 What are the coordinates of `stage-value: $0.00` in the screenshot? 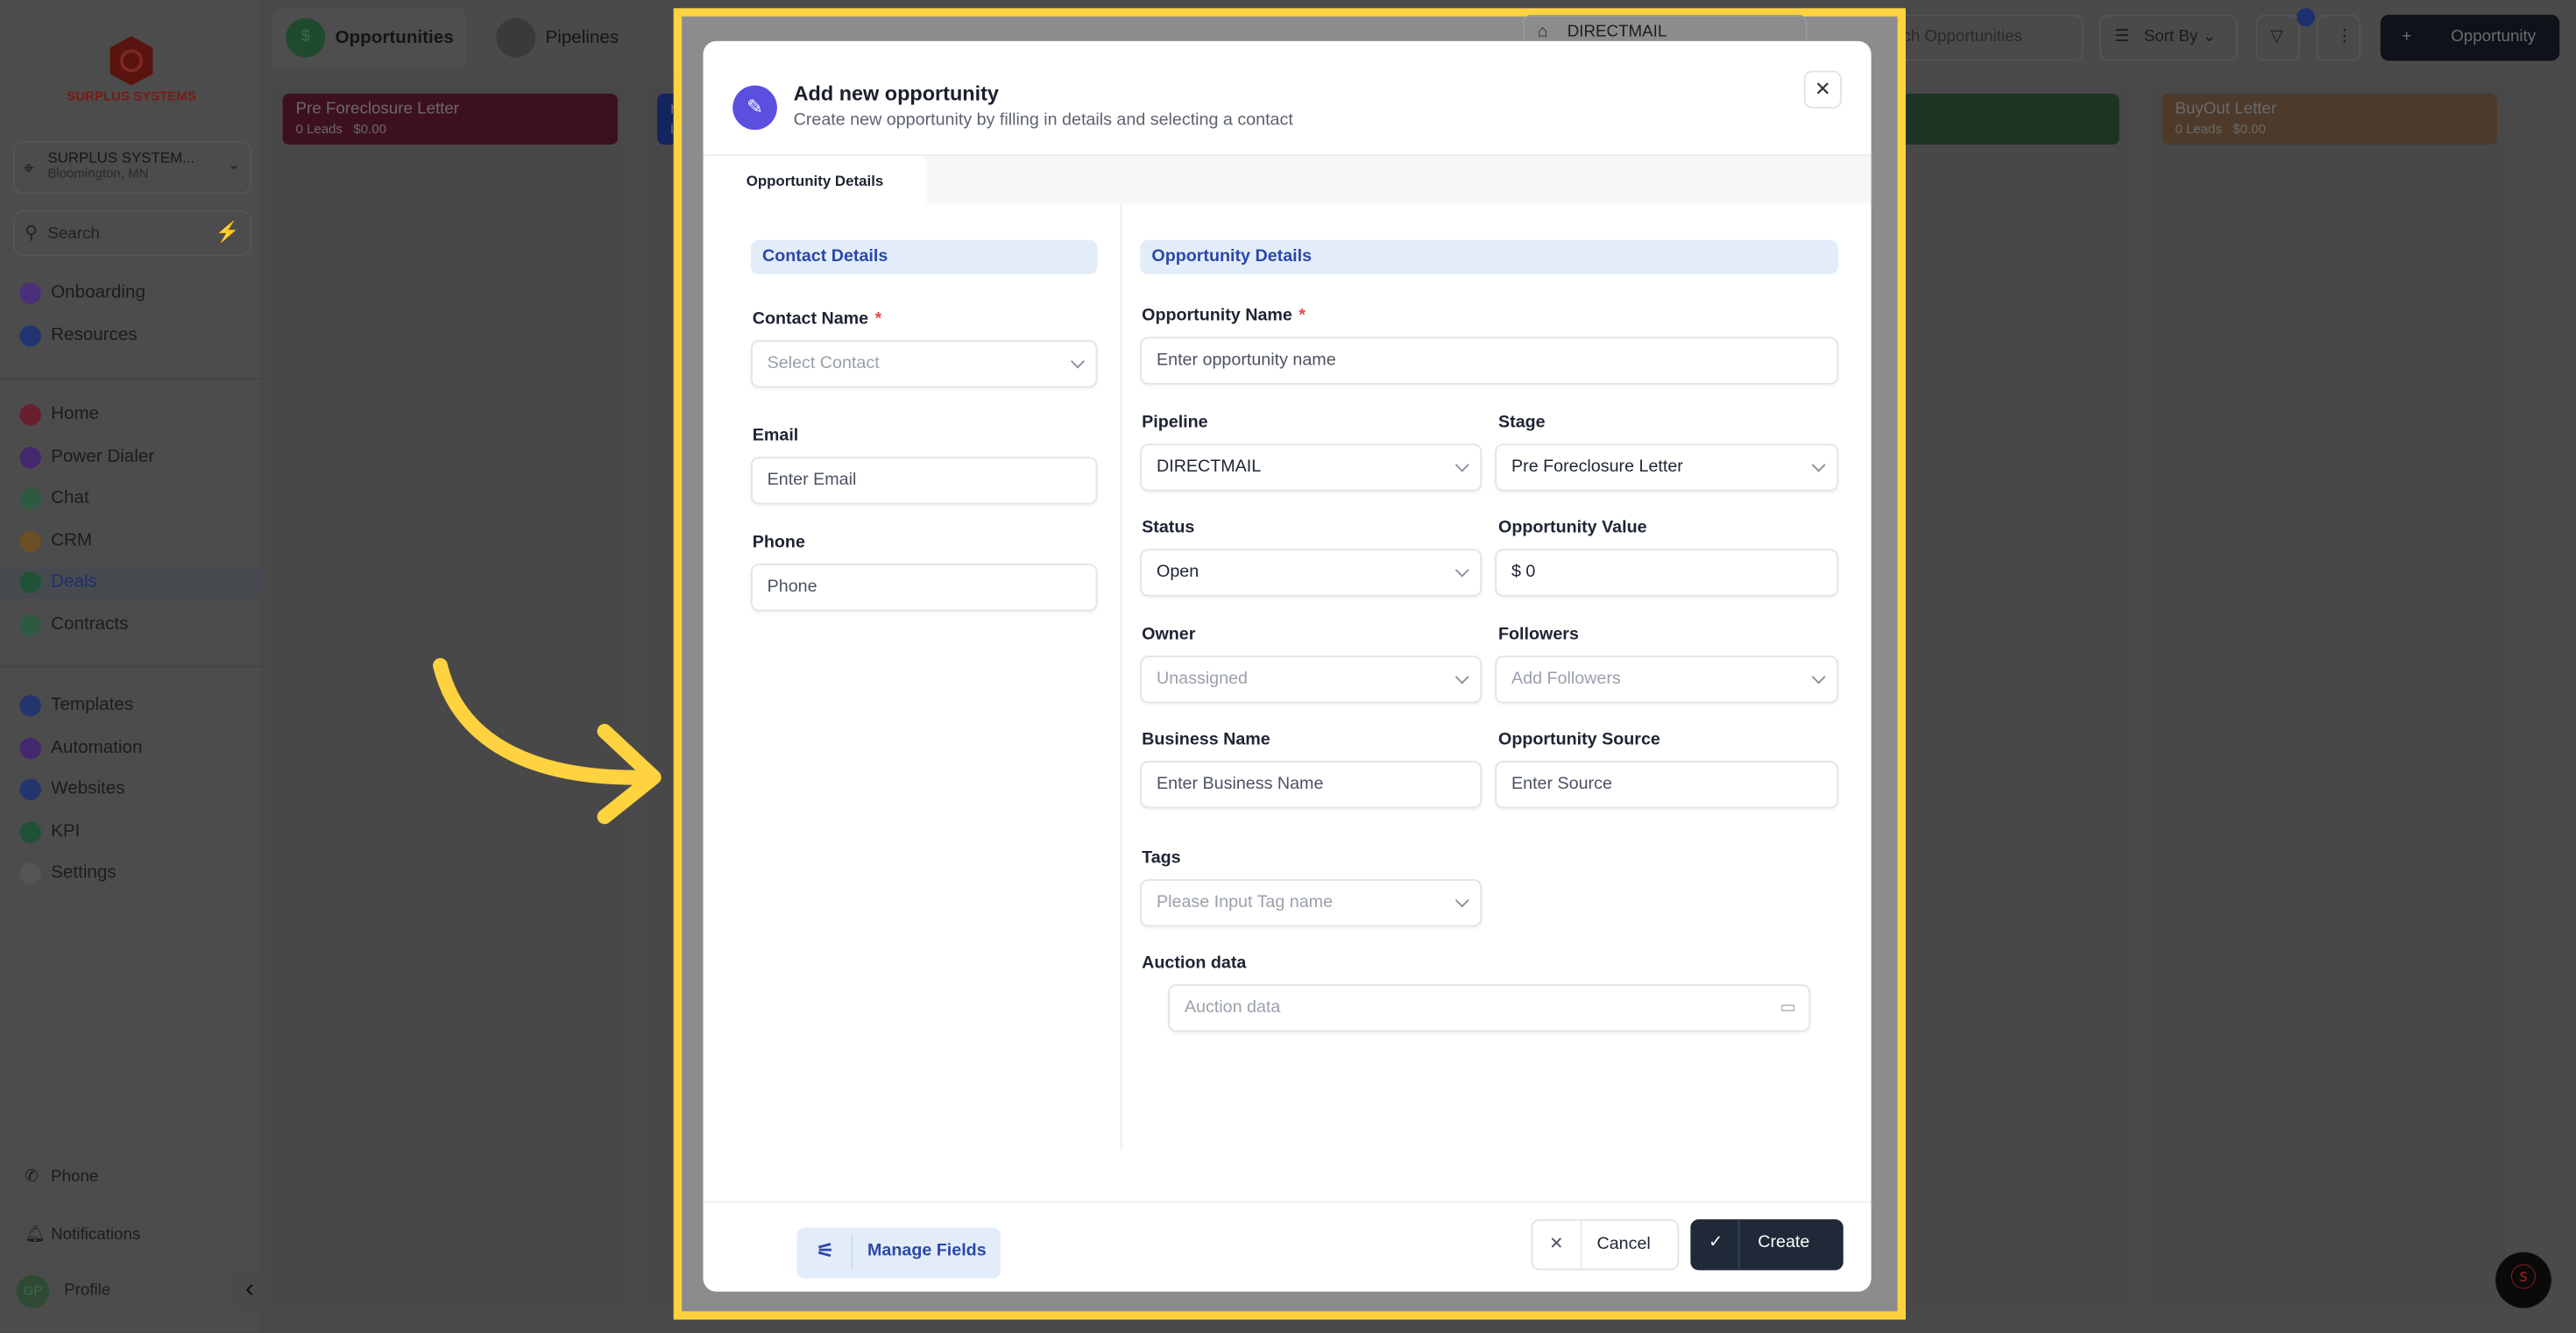 It's located at (2249, 129).